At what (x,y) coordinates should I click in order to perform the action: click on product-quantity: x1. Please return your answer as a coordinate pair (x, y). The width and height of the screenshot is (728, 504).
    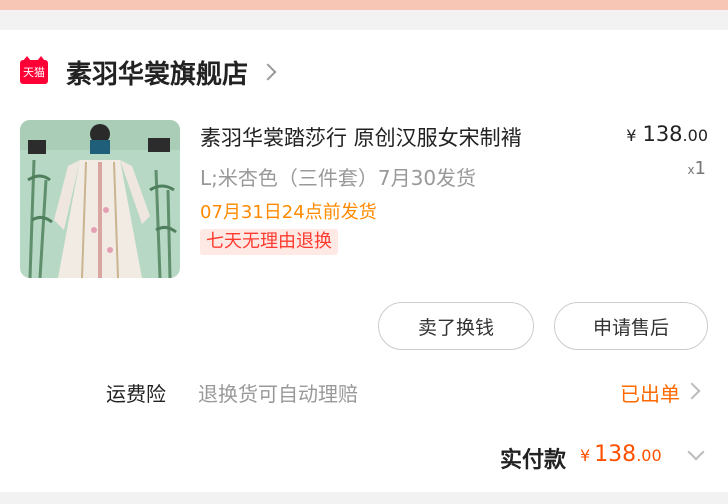
    Looking at the image, I should click on (696, 168).